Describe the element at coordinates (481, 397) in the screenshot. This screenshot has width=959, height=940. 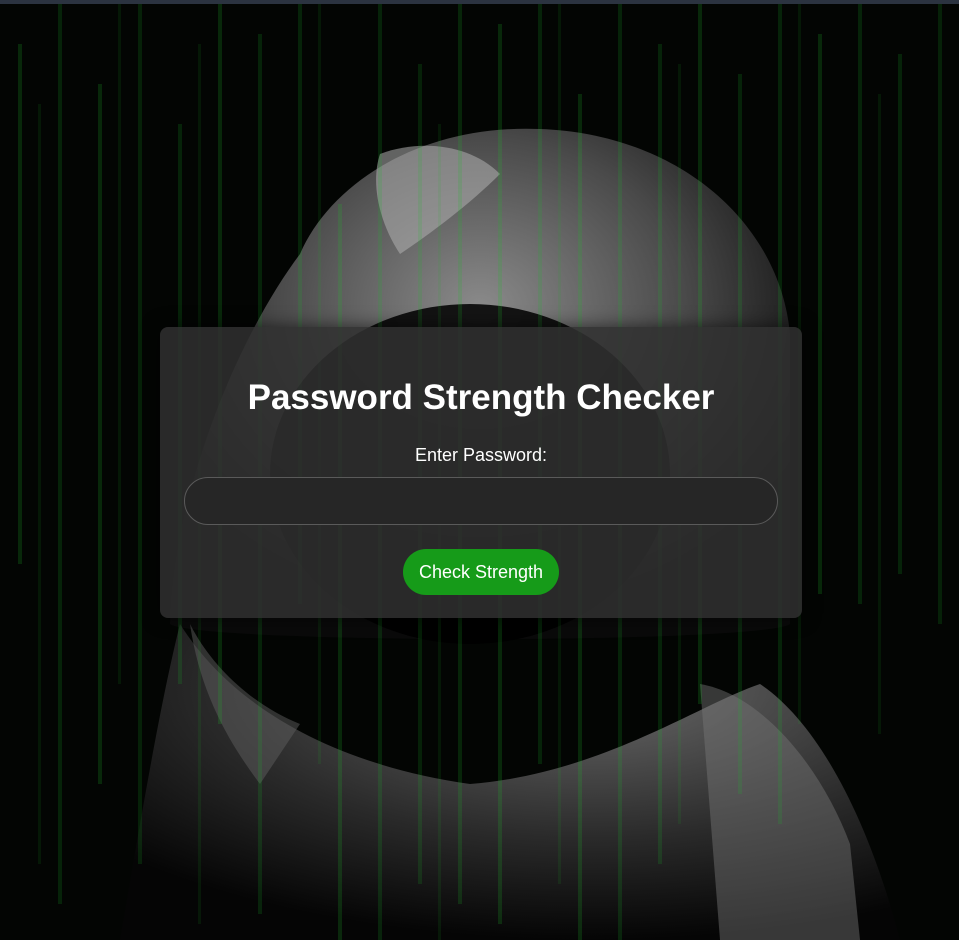
I see `page-title: Password Strength Checker` at that location.